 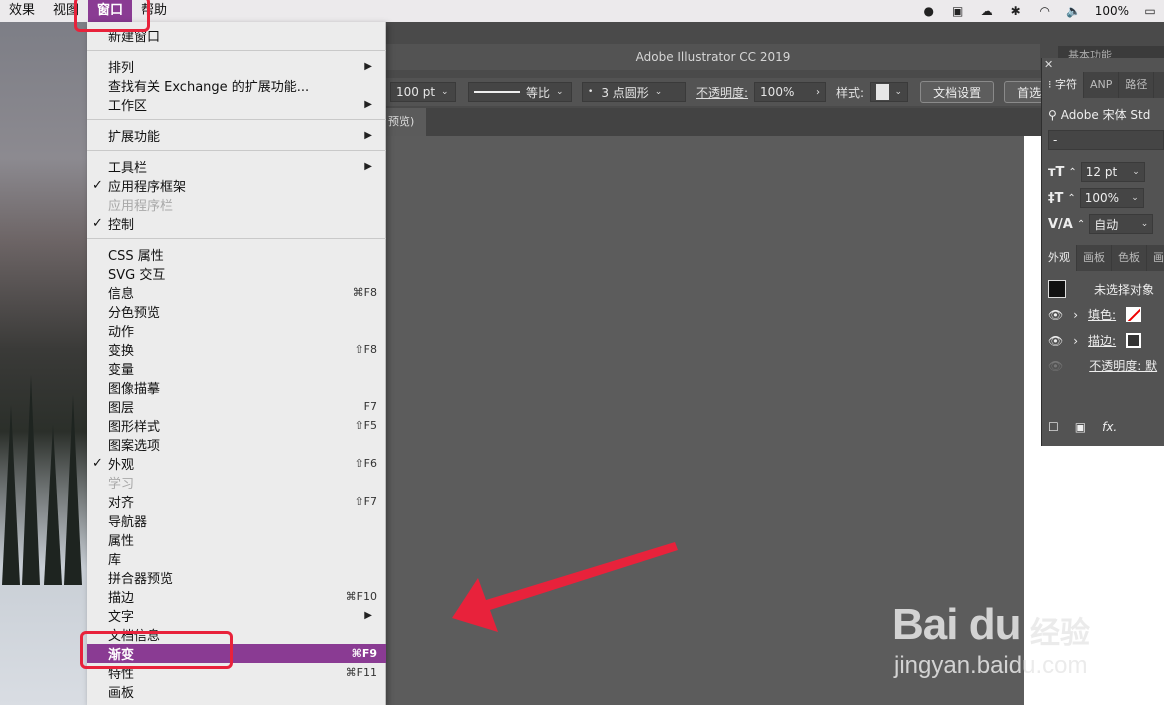 I want to click on fill-row: 👁 › 填色:, so click(x=1095, y=314).